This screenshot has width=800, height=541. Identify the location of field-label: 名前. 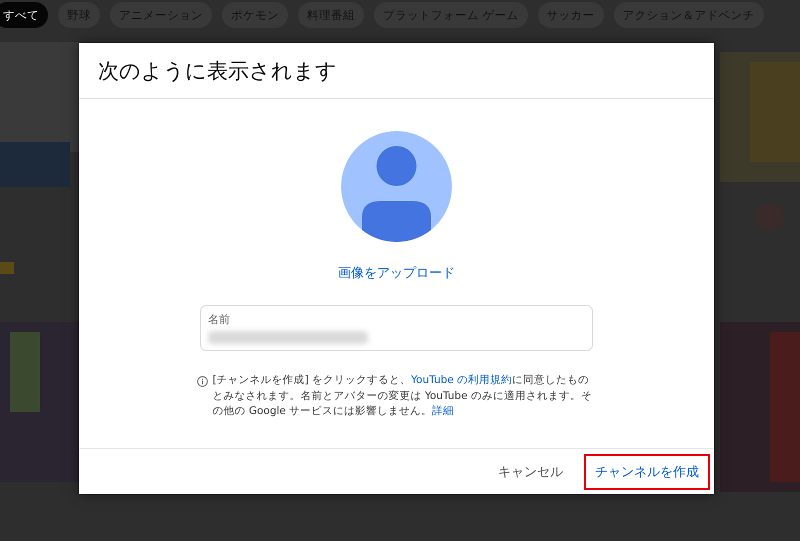
(219, 319).